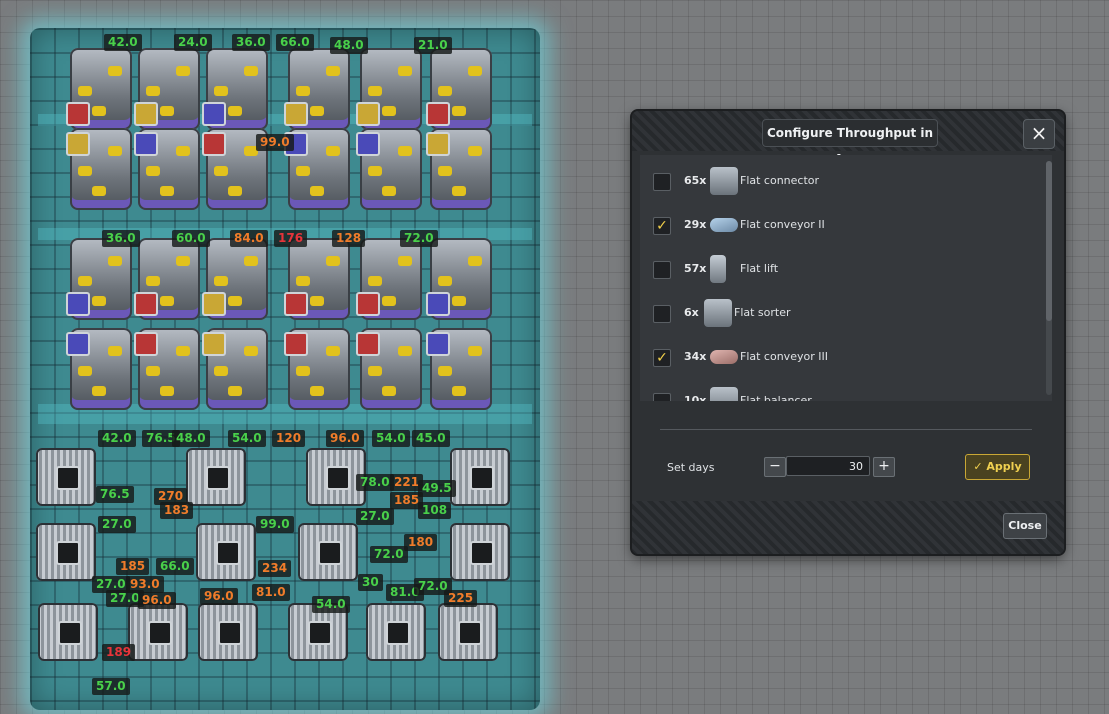  What do you see at coordinates (837, 358) in the screenshot?
I see `list-item: ✓ 34x Flat conveyor III` at bounding box center [837, 358].